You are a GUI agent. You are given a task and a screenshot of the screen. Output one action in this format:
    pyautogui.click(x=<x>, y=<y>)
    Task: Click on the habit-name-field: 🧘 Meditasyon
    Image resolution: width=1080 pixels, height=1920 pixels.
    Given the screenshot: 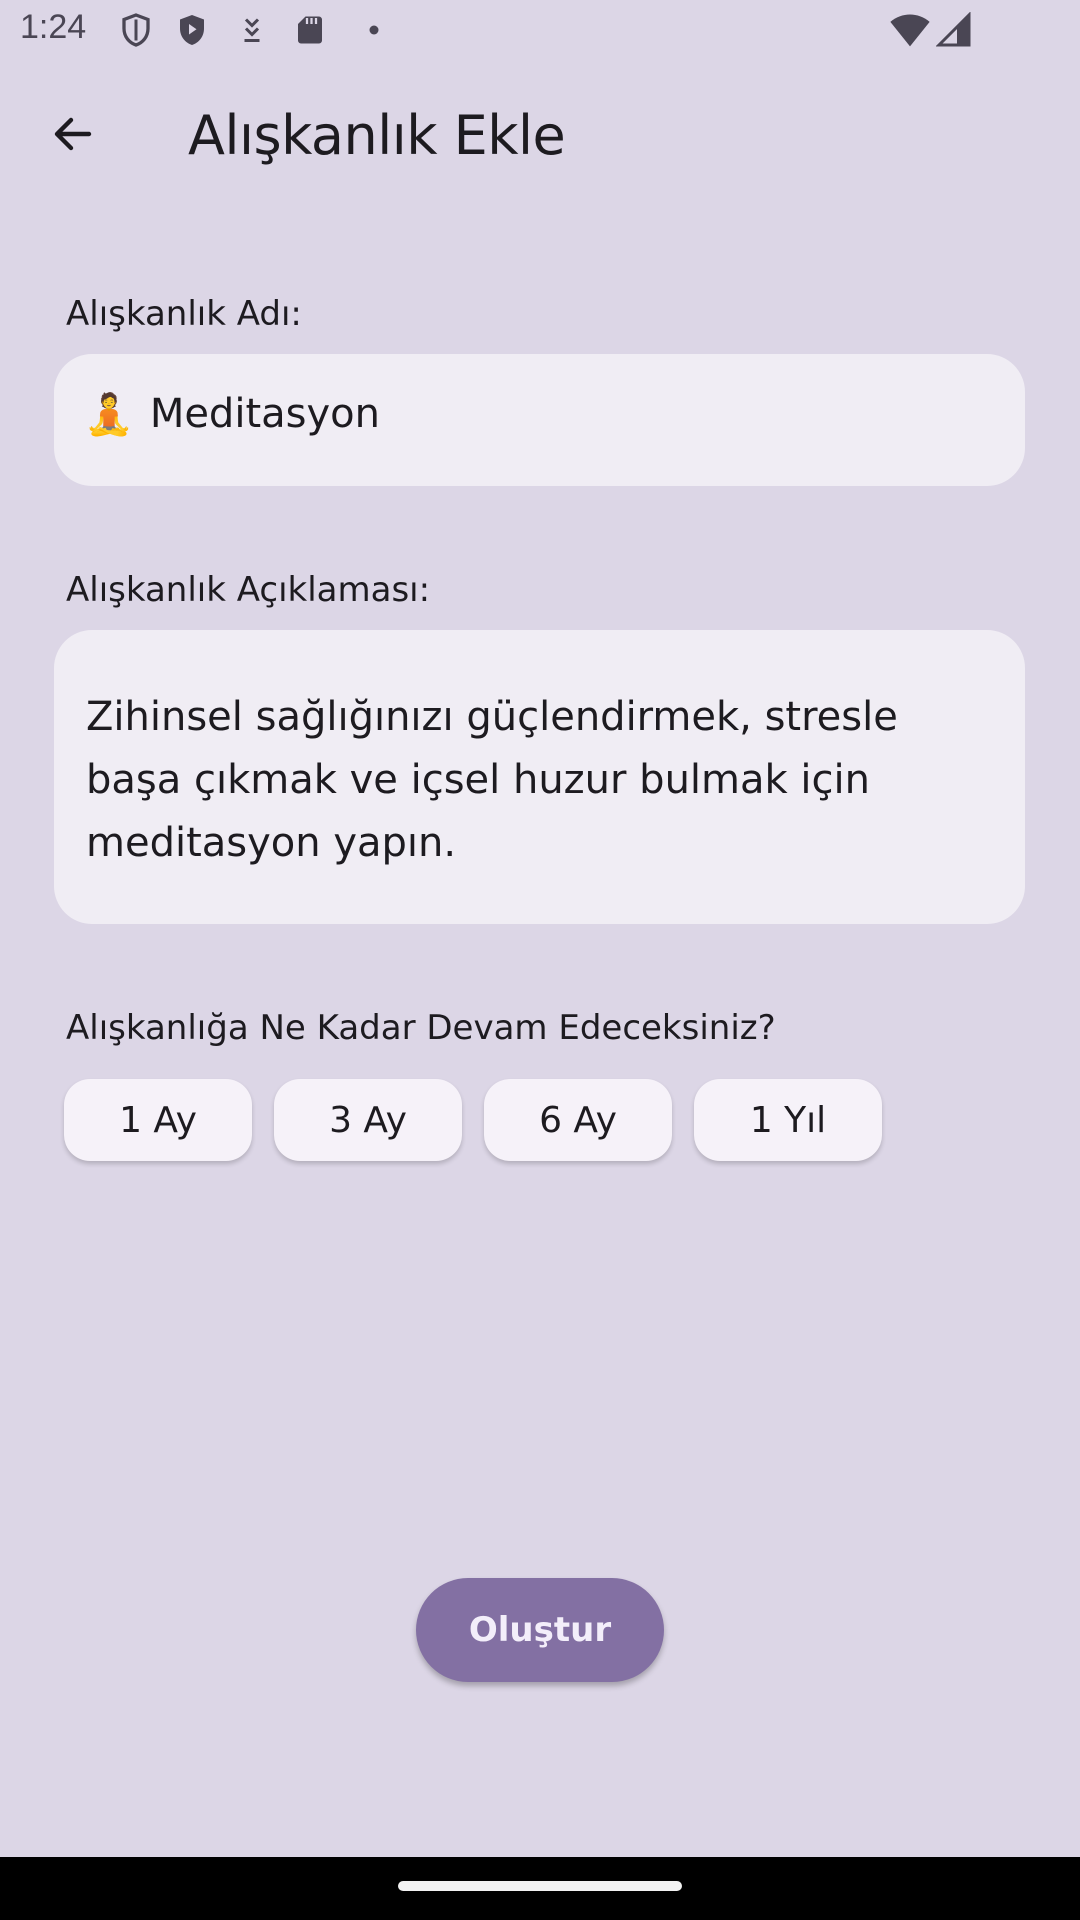 What is the action you would take?
    pyautogui.click(x=539, y=420)
    